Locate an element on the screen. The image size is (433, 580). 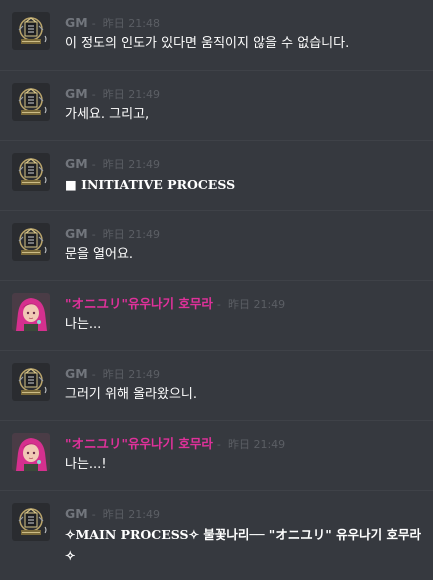
message: GM - 昨日 21:49 그러기 위해 올라왔으니. is located at coordinates (216, 385).